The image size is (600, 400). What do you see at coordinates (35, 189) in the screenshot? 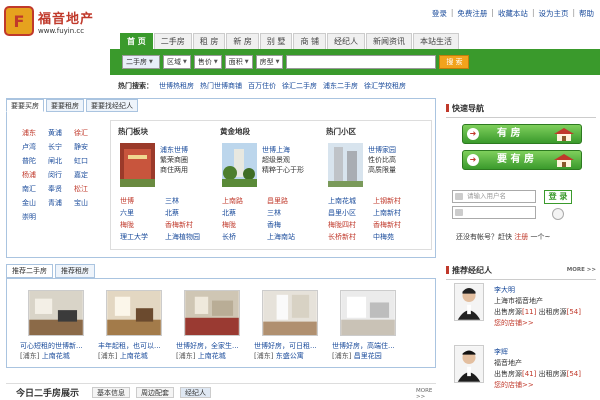
I see `district-link: 南汇` at bounding box center [35, 189].